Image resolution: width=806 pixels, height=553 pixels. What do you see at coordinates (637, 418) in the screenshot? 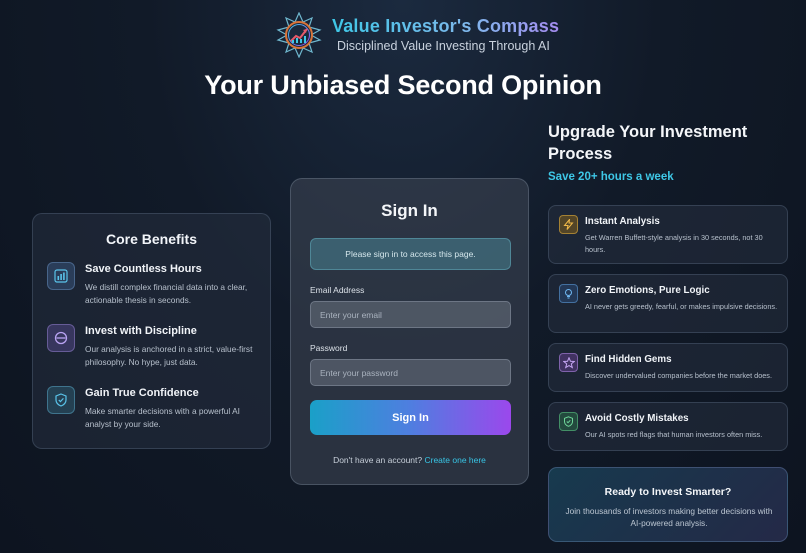
I see `feature-title: Avoid Costly Mistakes` at bounding box center [637, 418].